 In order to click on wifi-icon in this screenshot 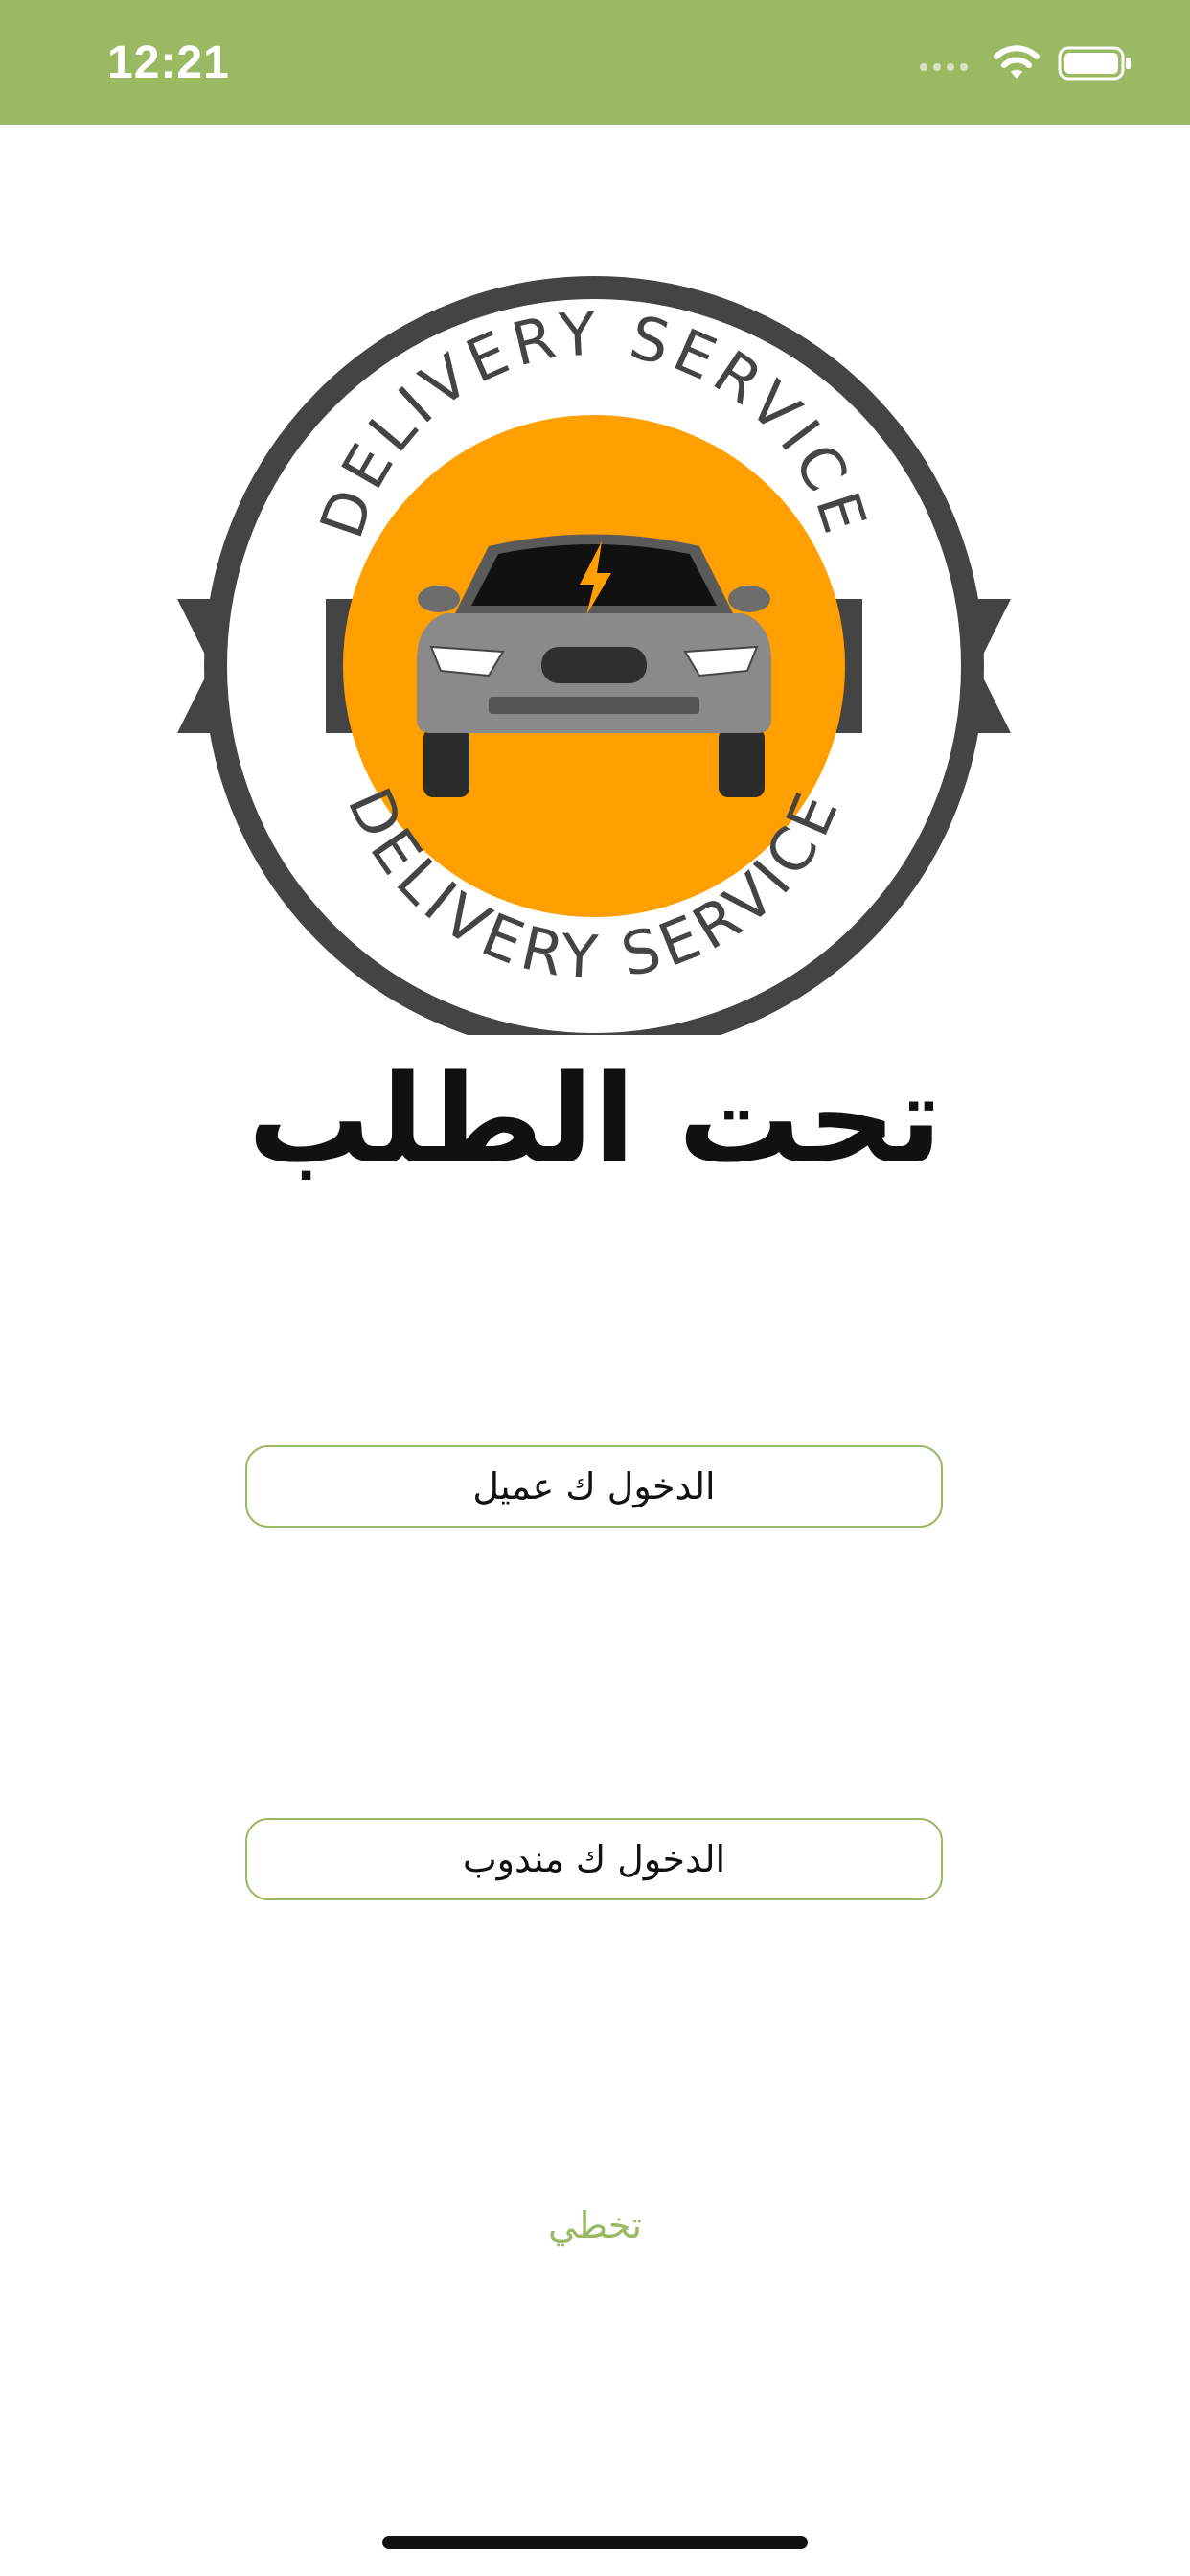, I will do `click(1017, 62)`.